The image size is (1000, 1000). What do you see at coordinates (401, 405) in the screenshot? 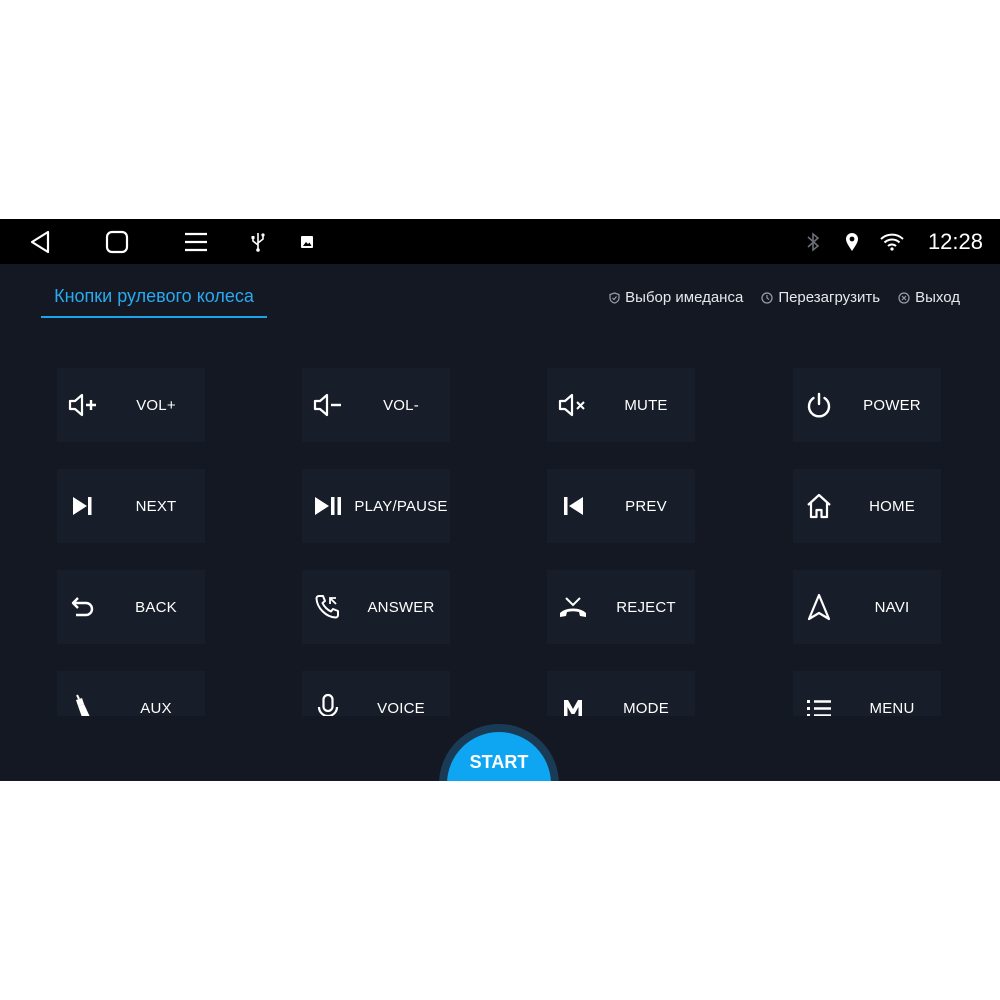
I see `button-label: VOL-` at bounding box center [401, 405].